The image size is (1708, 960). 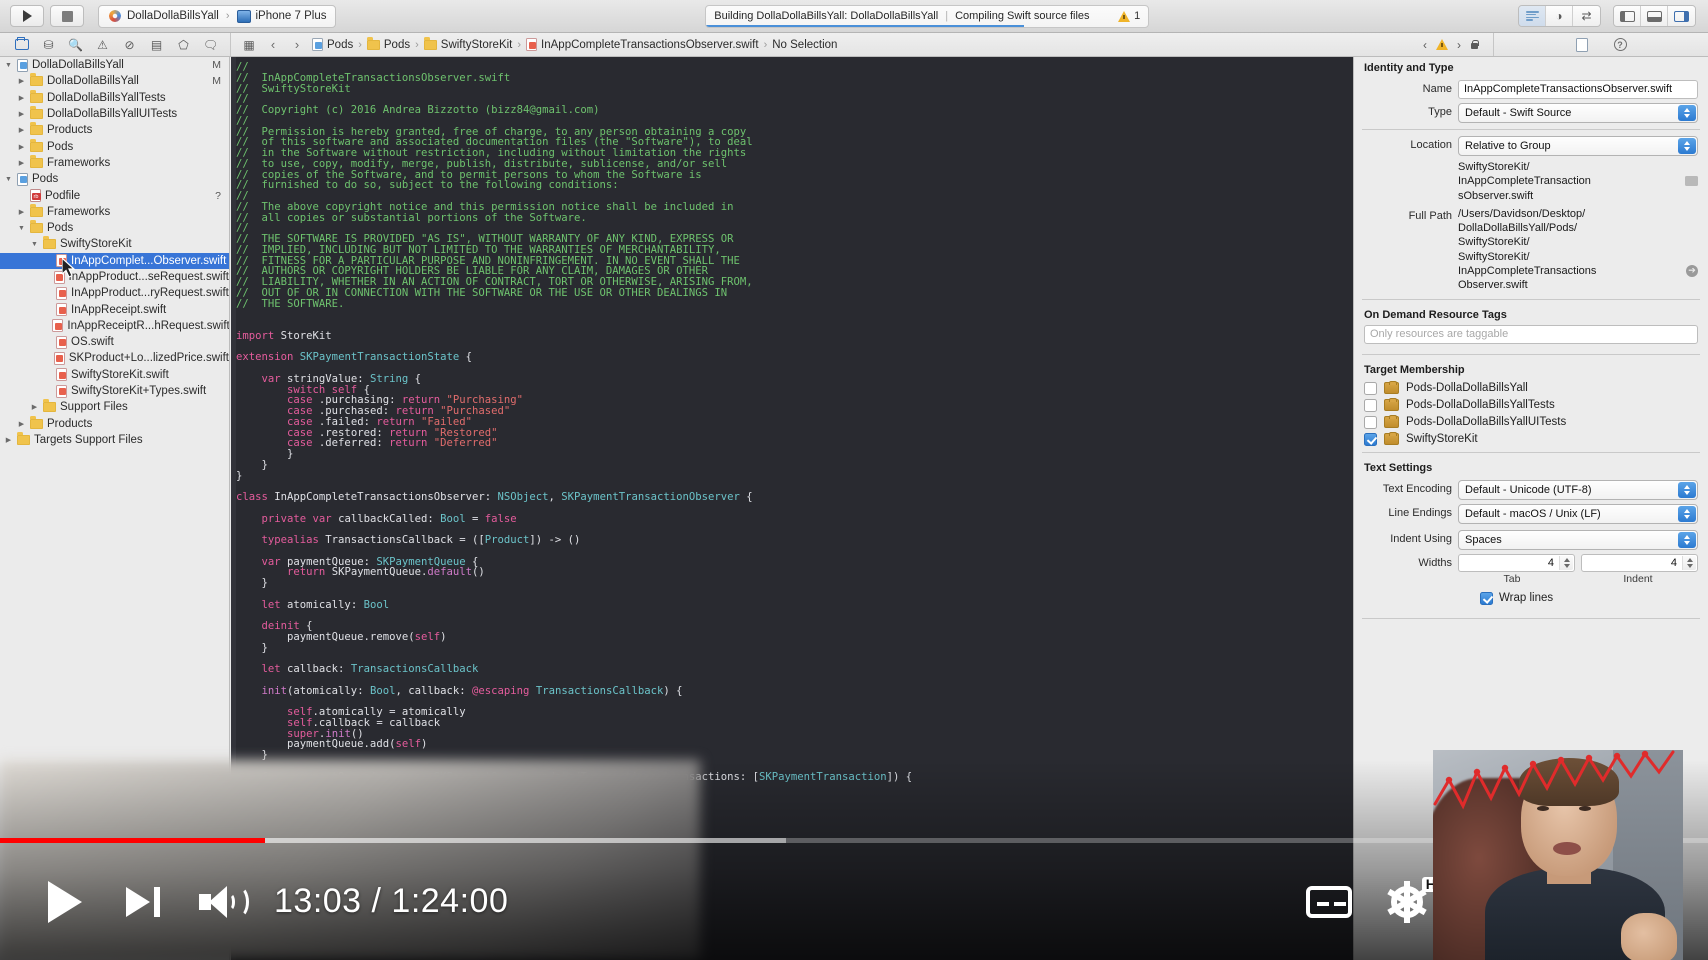 I want to click on related-items-button: ▦, so click(x=249, y=44).